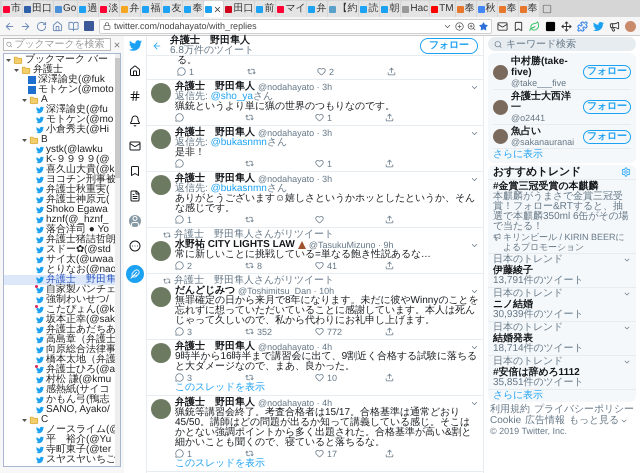  I want to click on folder-item: A, so click(59, 100).